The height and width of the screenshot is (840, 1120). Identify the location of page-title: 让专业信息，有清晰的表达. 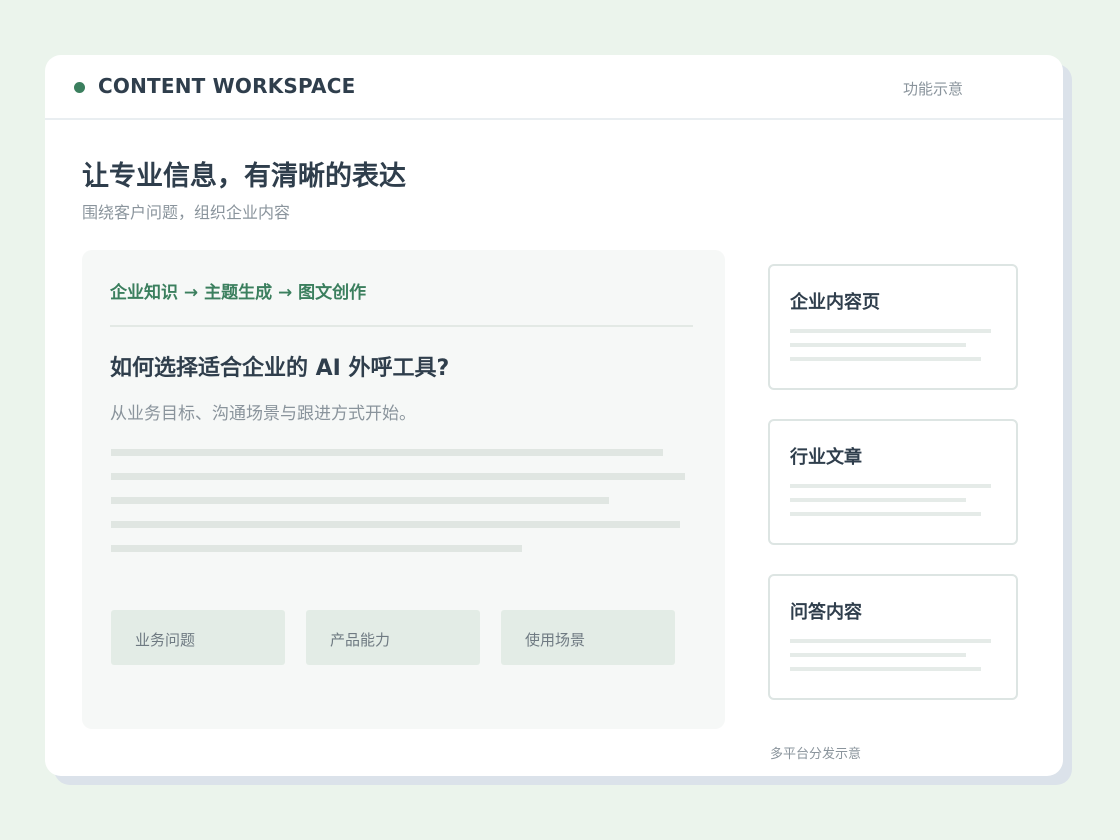
(244, 176).